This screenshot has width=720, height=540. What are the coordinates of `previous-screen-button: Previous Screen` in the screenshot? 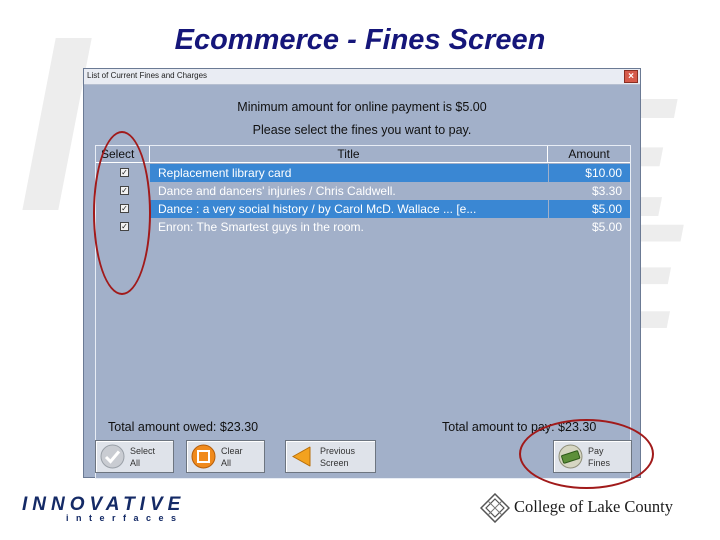 It's located at (330, 456).